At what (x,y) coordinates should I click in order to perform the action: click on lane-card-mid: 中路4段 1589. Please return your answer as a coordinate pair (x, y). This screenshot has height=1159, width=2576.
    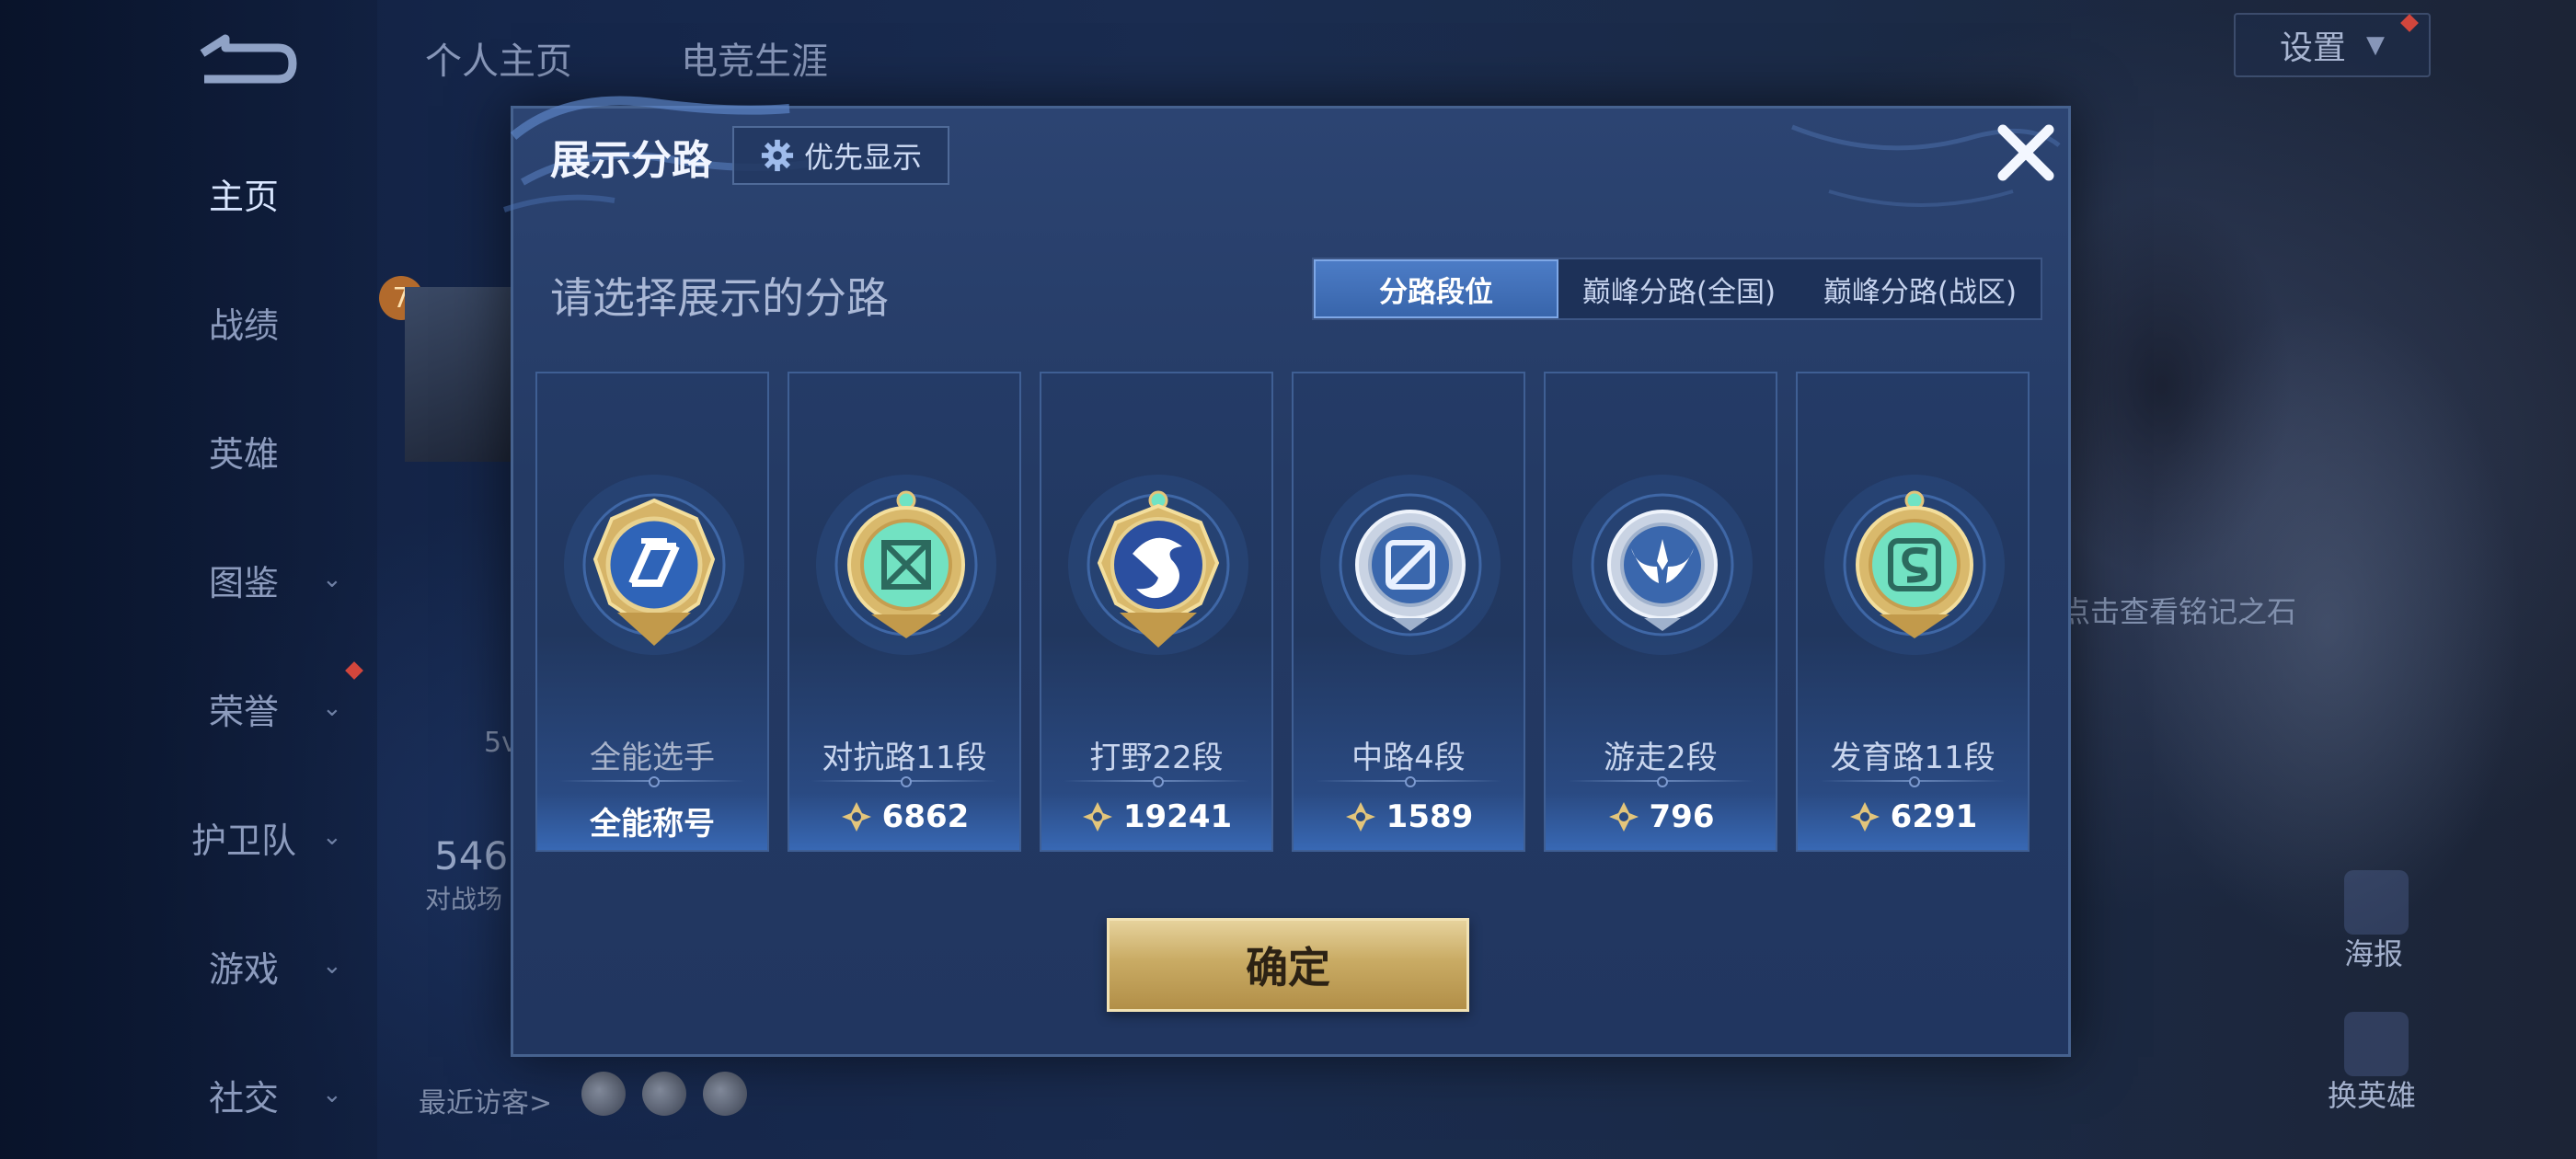
    Looking at the image, I should click on (1408, 612).